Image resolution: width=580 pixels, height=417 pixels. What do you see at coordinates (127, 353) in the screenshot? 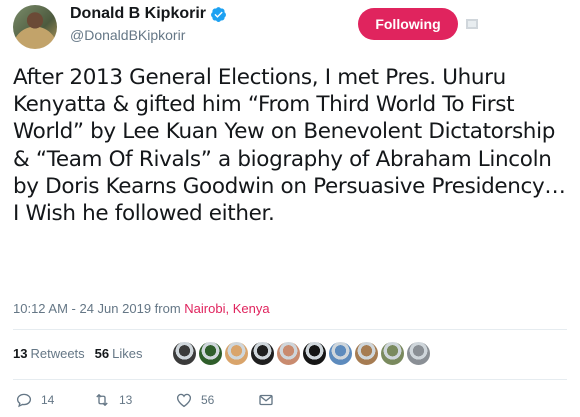
I see `likes-stat-label: Likes` at bounding box center [127, 353].